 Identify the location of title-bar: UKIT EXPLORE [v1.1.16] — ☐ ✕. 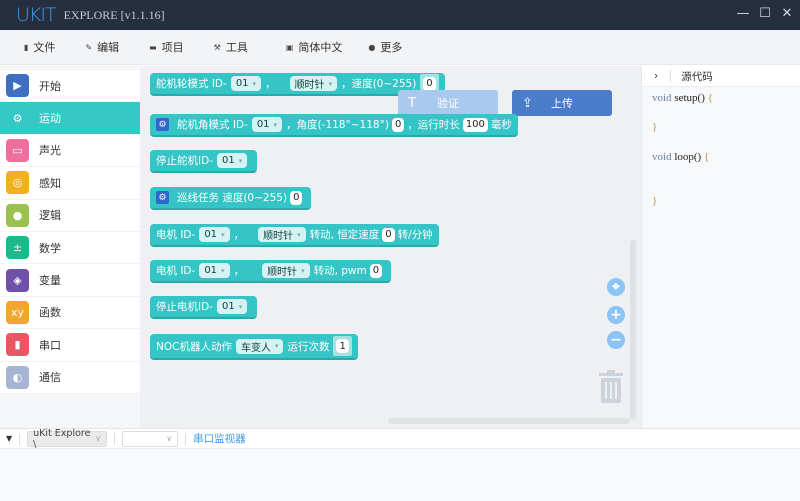
(400, 15).